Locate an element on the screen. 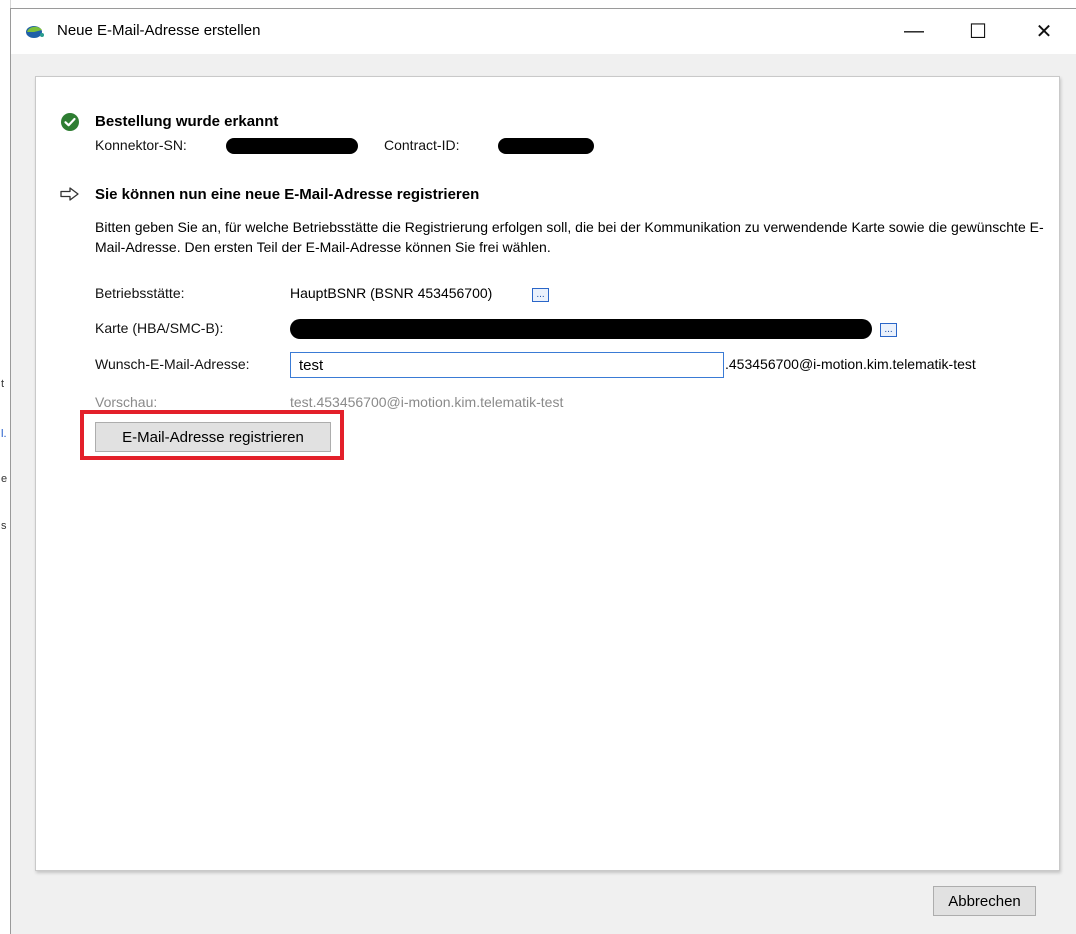  contract-id-label: Contract-ID: is located at coordinates (422, 145).